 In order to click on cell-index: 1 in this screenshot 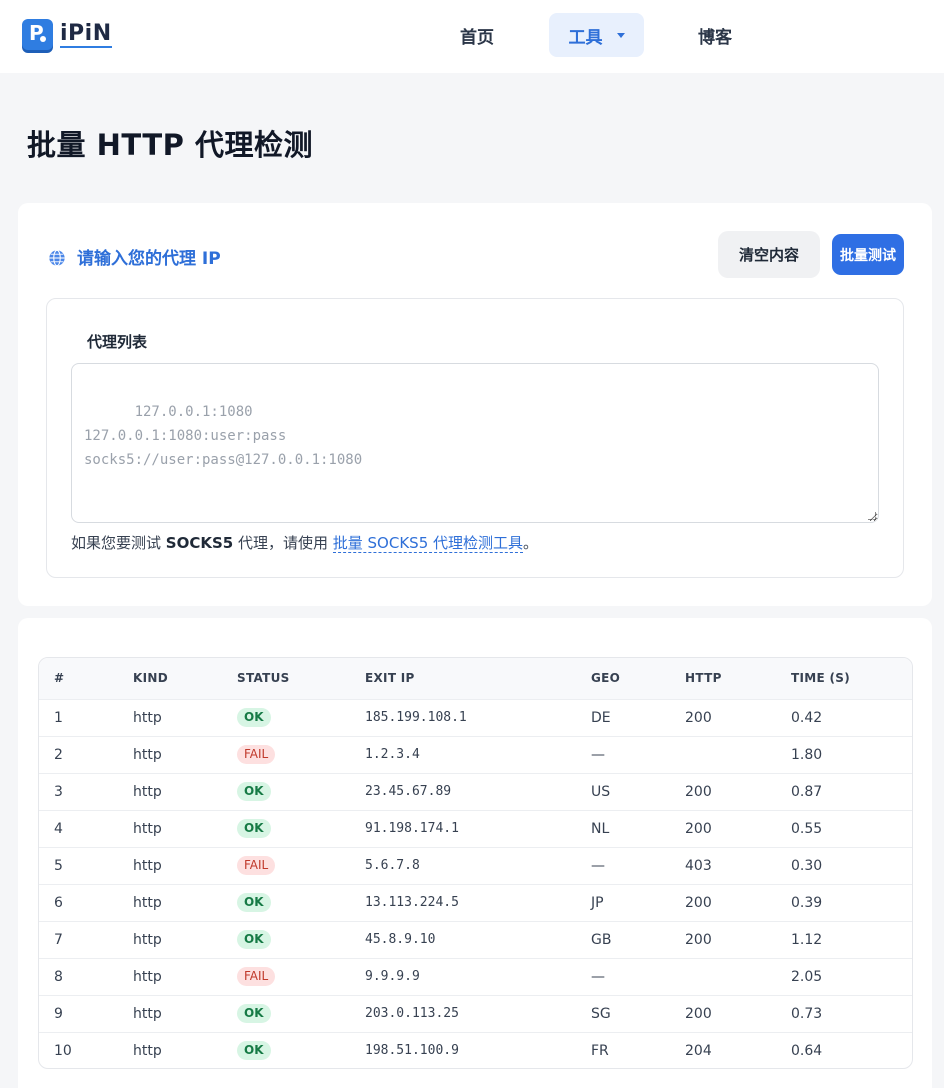, I will do `click(58, 717)`.